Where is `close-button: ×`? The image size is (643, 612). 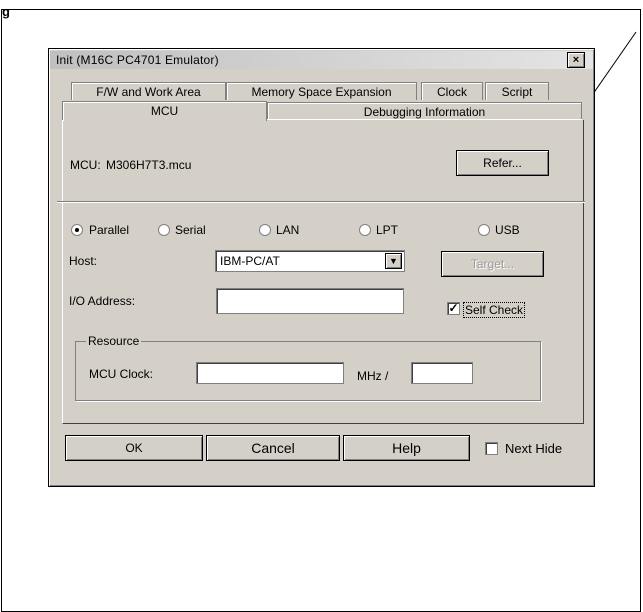 close-button: × is located at coordinates (576, 60).